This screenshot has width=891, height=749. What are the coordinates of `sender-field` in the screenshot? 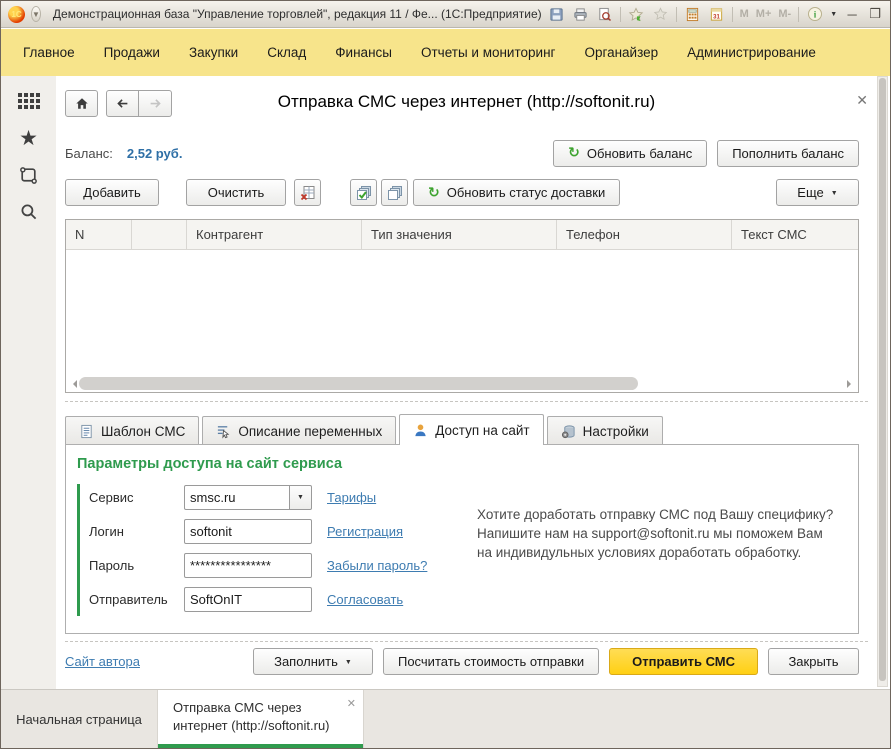 It's located at (248, 599).